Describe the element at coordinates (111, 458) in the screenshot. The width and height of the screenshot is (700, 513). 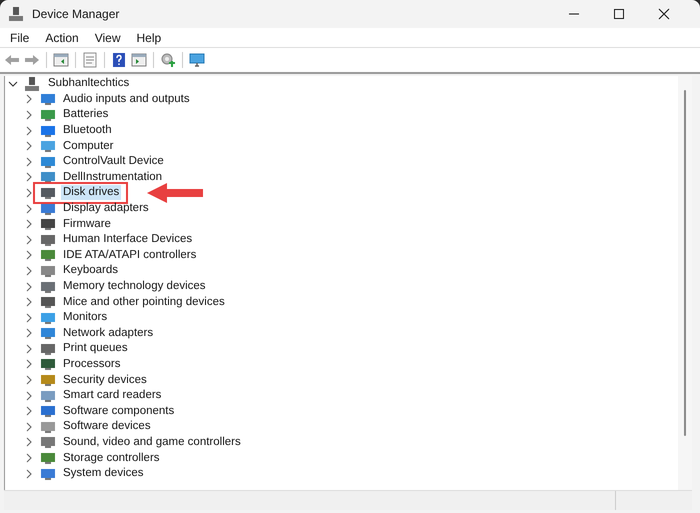
I see `tree-item: Storage controllers` at that location.